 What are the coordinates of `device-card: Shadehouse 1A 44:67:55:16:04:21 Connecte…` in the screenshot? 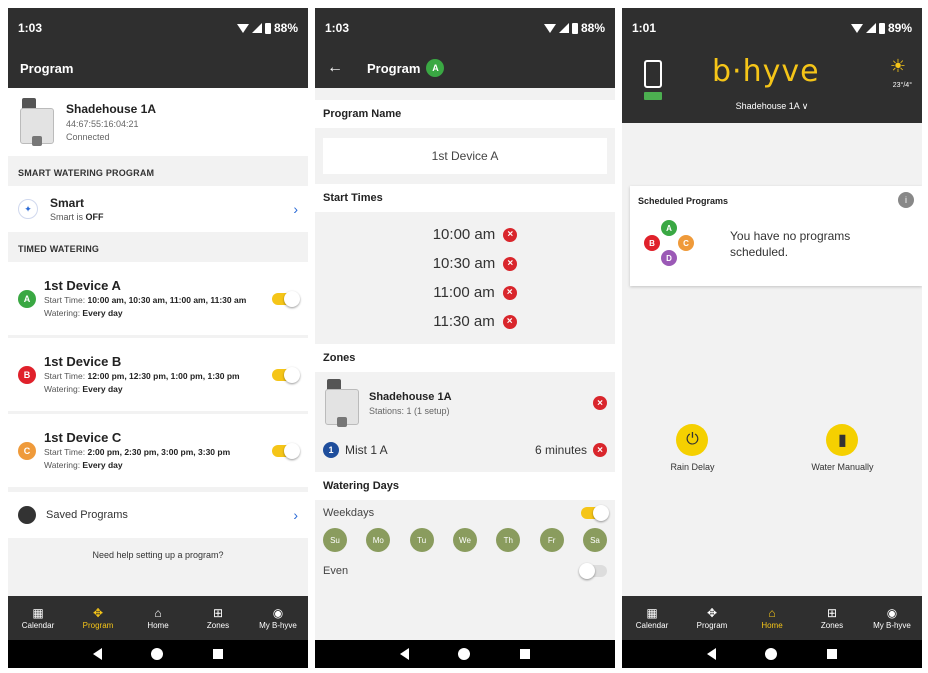 It's located at (158, 122).